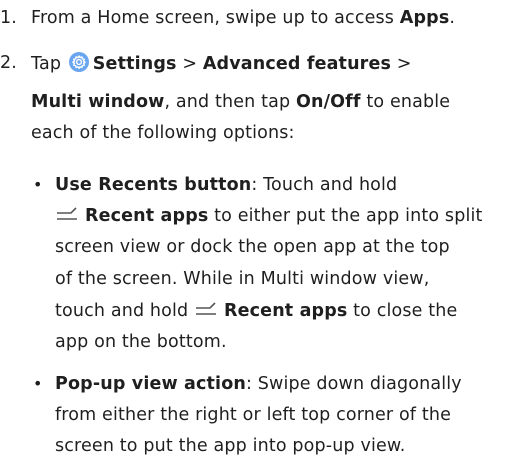 The height and width of the screenshot is (457, 527). I want to click on settings-label: Settings, so click(134, 64).